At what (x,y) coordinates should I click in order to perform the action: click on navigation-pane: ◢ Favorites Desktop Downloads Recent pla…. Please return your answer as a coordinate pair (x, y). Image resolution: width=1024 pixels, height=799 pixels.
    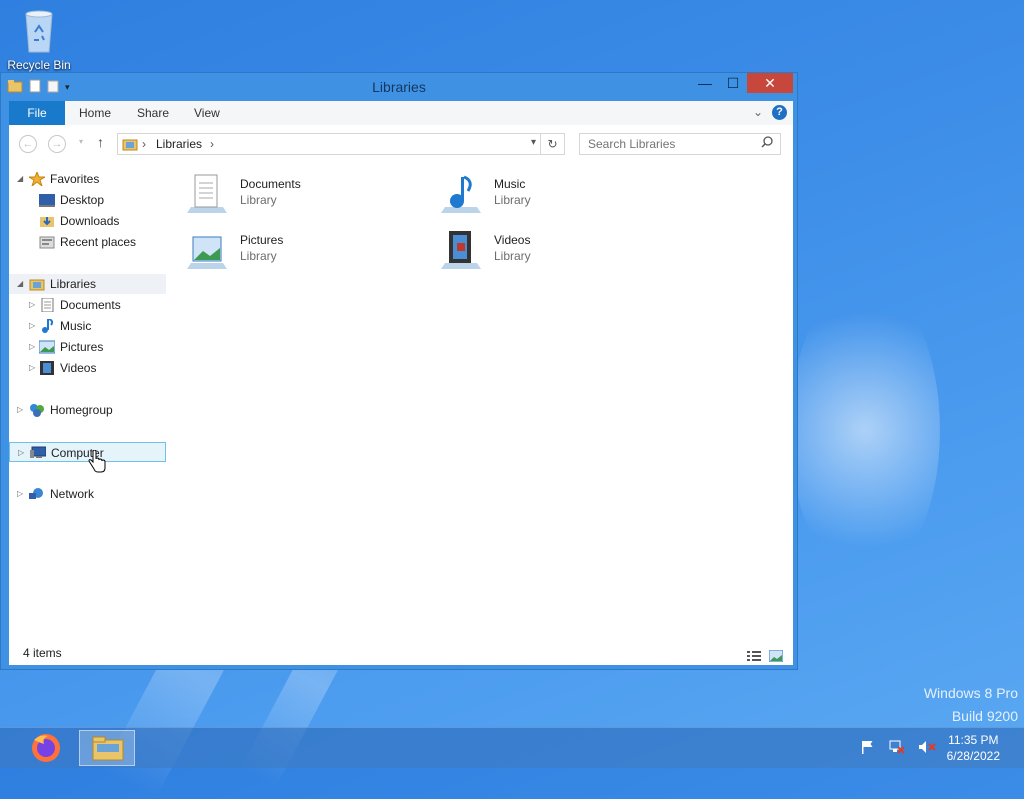
    Looking at the image, I should click on (87, 405).